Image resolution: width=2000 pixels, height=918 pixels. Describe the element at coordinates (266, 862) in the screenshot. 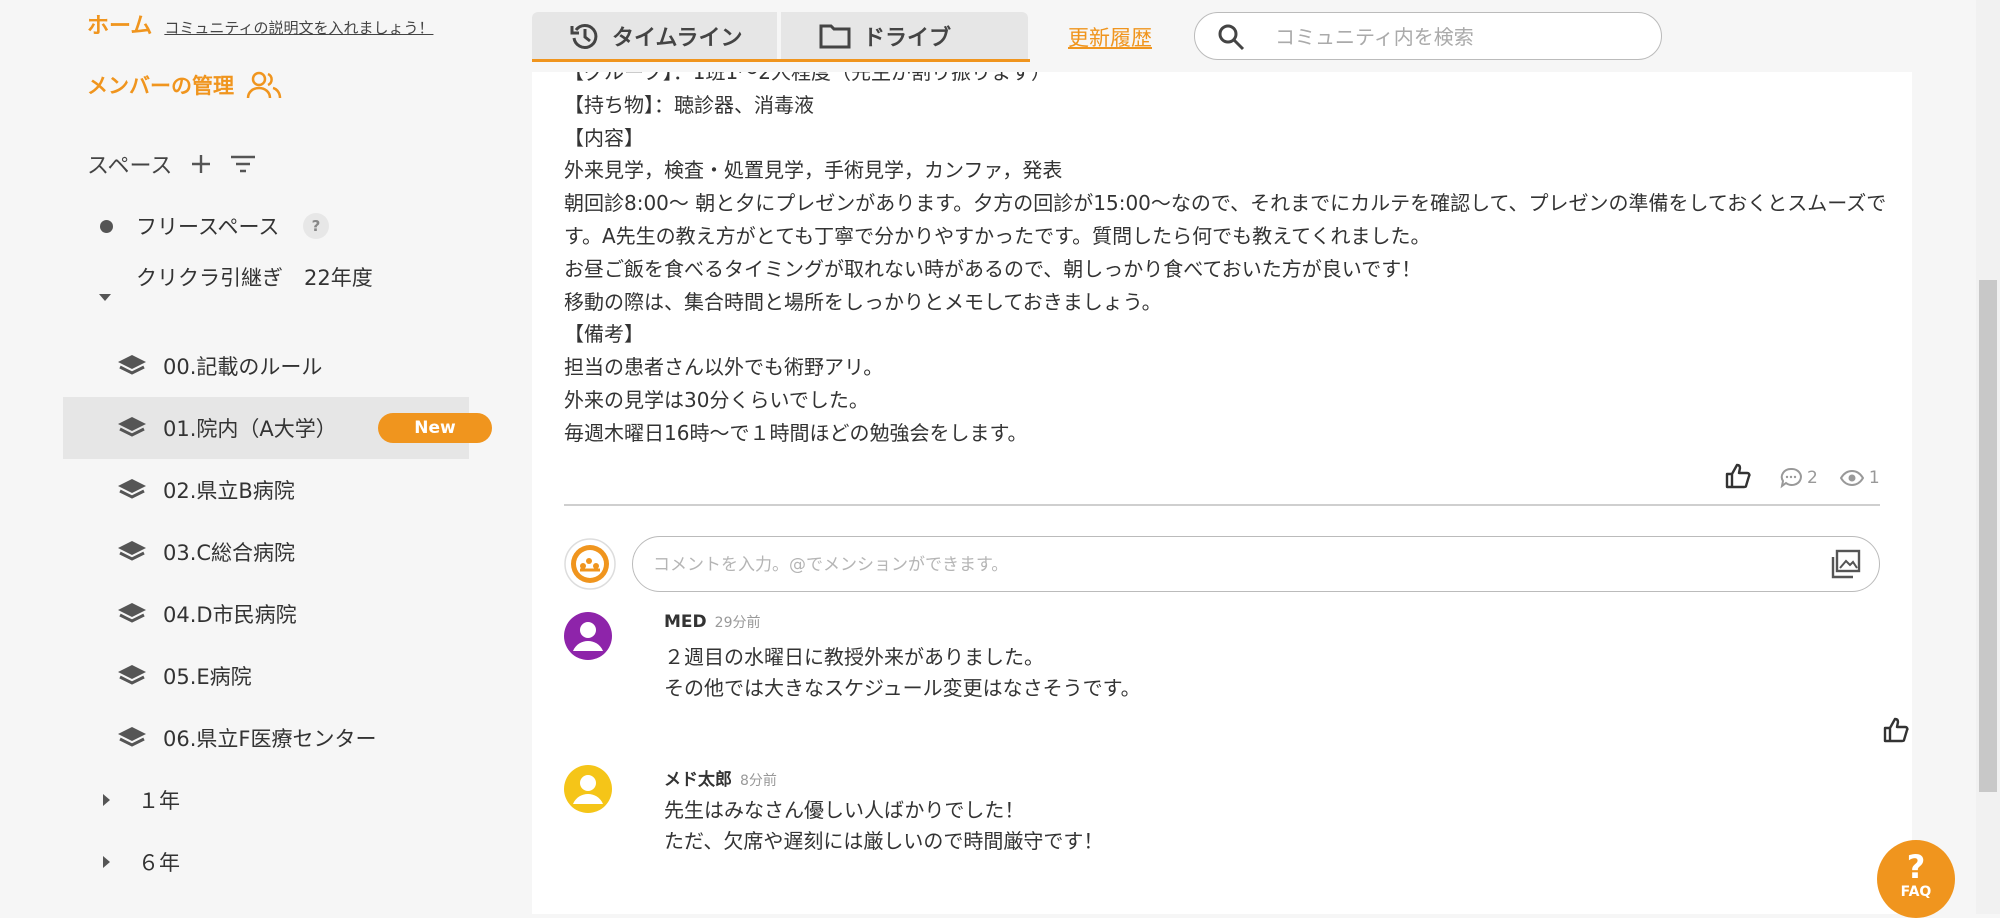

I see `sidebar-item-year-6: ６年` at that location.